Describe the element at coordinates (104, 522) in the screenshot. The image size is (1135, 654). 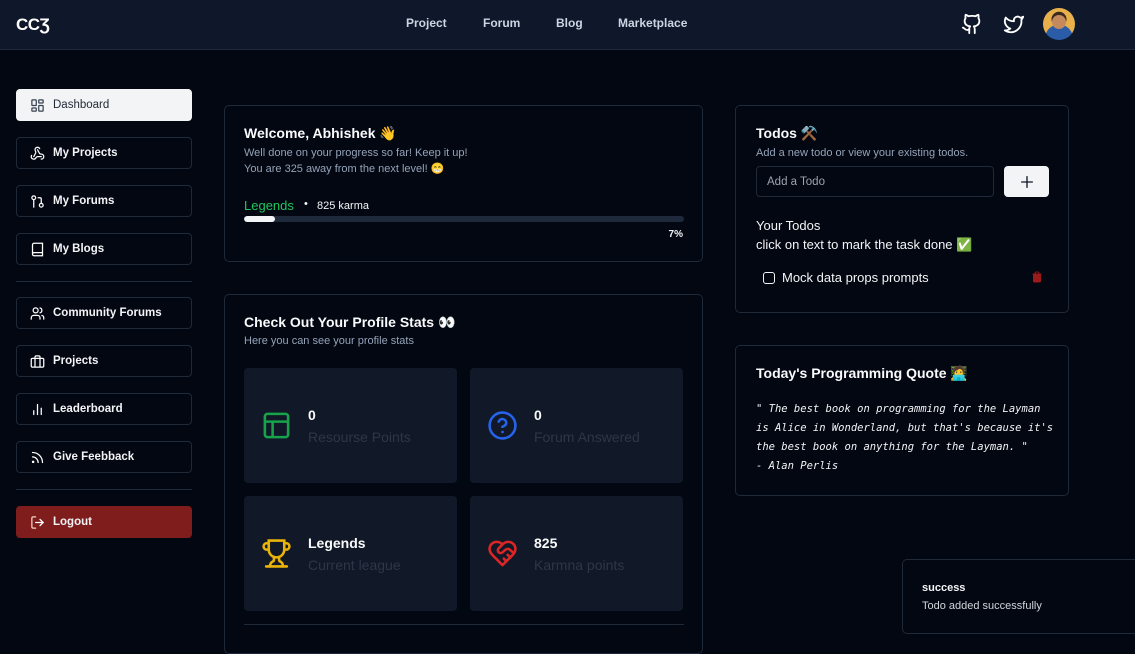
I see `logout-button: Logout` at that location.